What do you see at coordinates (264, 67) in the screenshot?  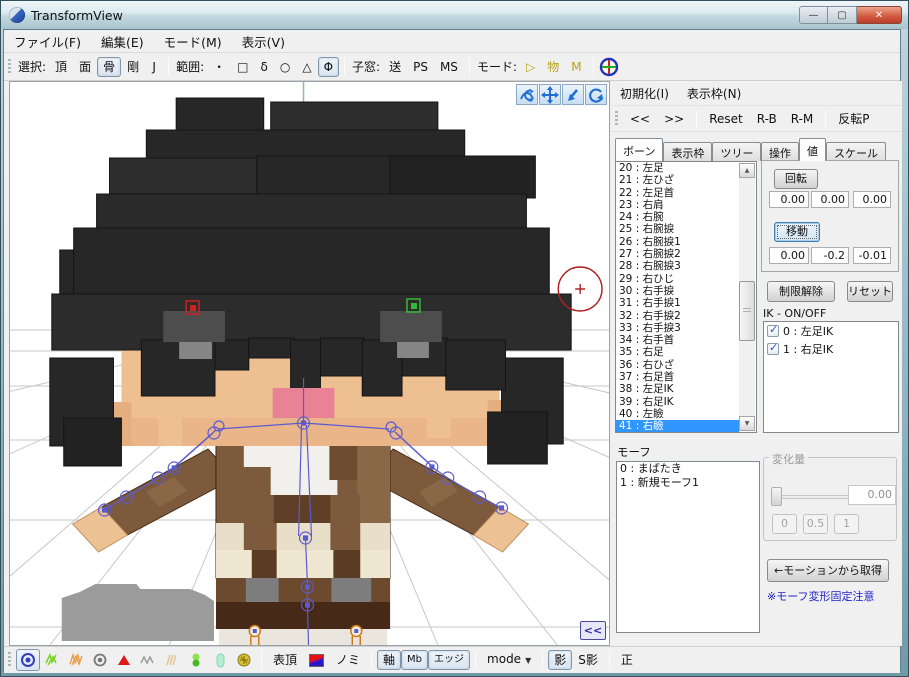 I see `range-mode-button: δ` at bounding box center [264, 67].